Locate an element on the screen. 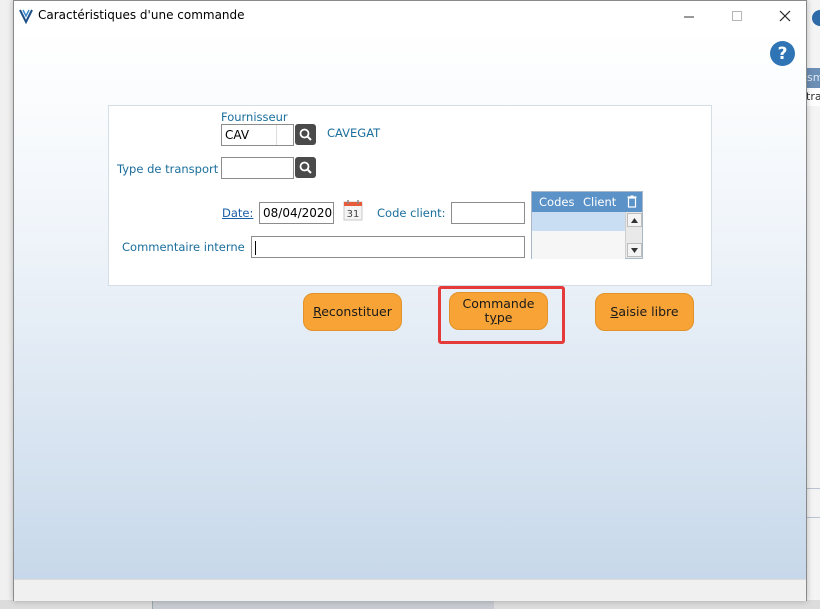 The image size is (820, 609). background-header-fragment: sm is located at coordinates (813, 78).